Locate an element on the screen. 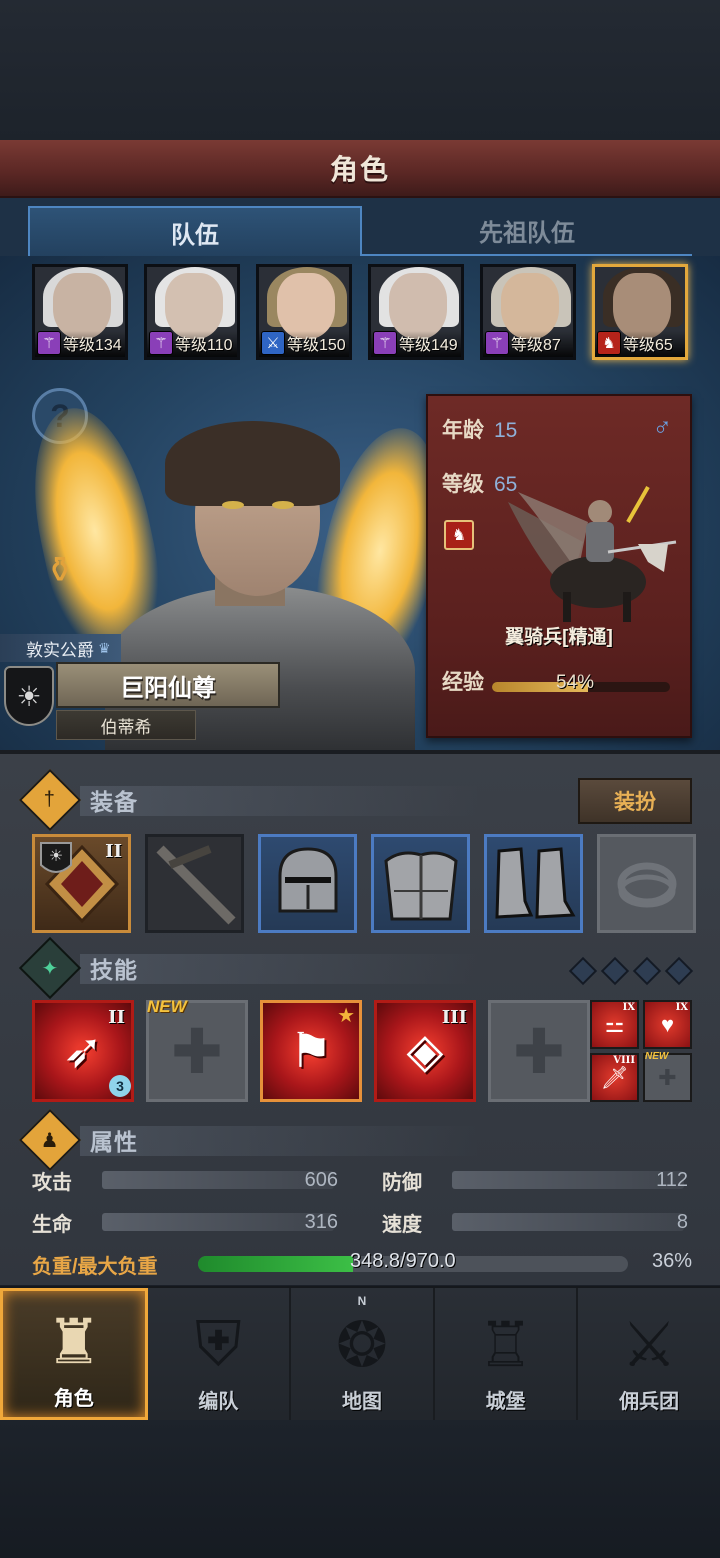 The image size is (720, 1558). skills-header-line is located at coordinates (280, 969).